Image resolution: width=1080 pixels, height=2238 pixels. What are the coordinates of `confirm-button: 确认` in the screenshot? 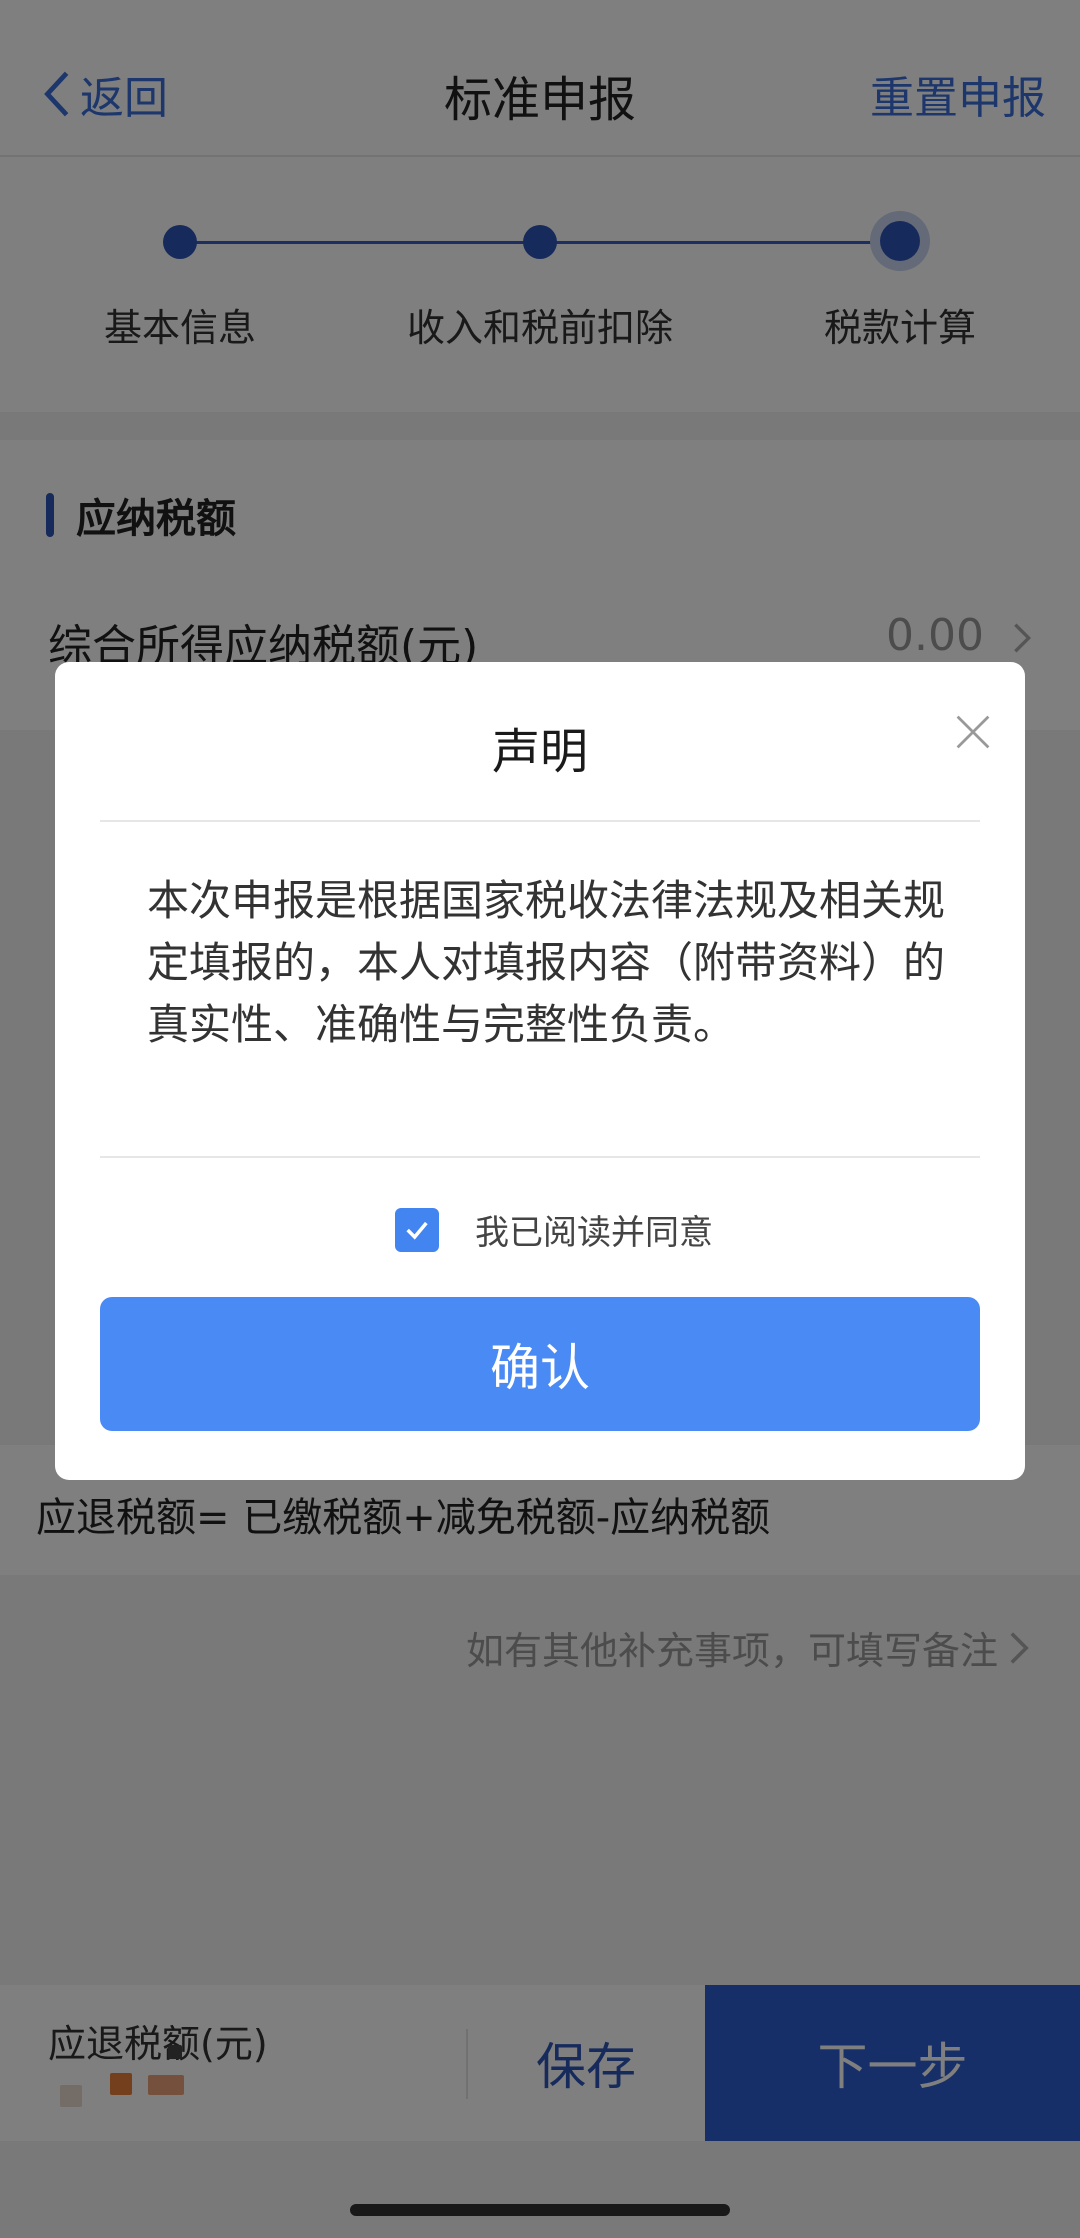 It's located at (540, 1364).